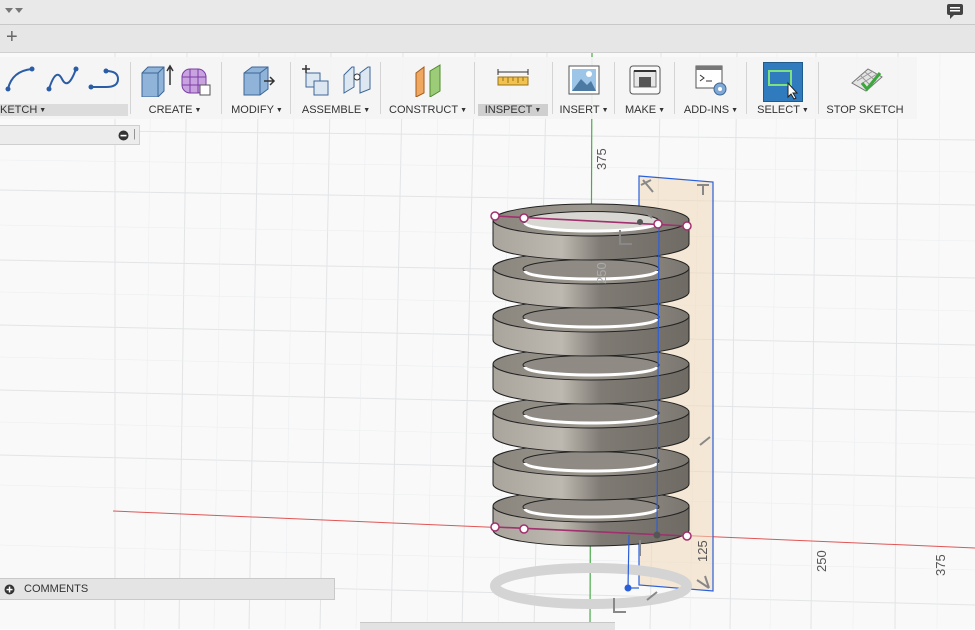 Image resolution: width=975 pixels, height=630 pixels. What do you see at coordinates (821, 561) in the screenshot?
I see `axis-label-250: 250` at bounding box center [821, 561].